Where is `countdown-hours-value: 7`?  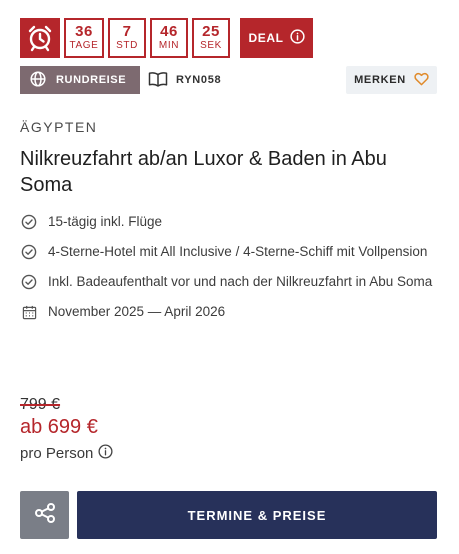
countdown-hours-value: 7 is located at coordinates (127, 31).